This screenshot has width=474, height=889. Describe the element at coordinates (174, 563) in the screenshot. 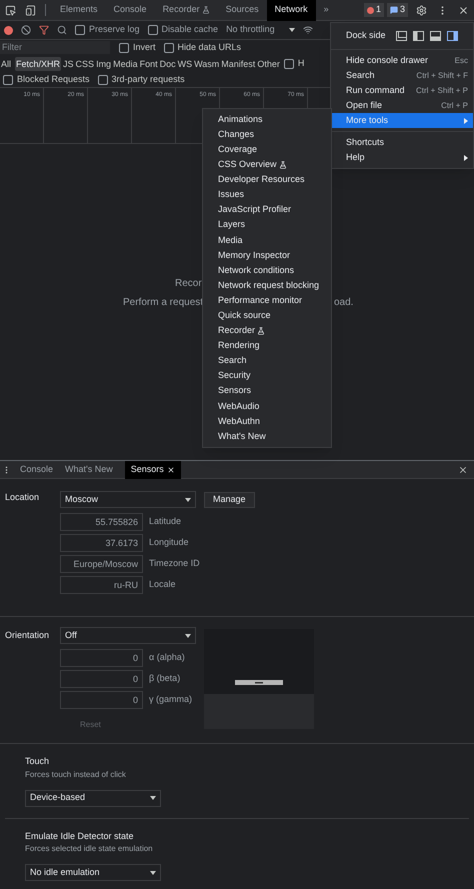

I see `field-label: Timezone ID` at that location.